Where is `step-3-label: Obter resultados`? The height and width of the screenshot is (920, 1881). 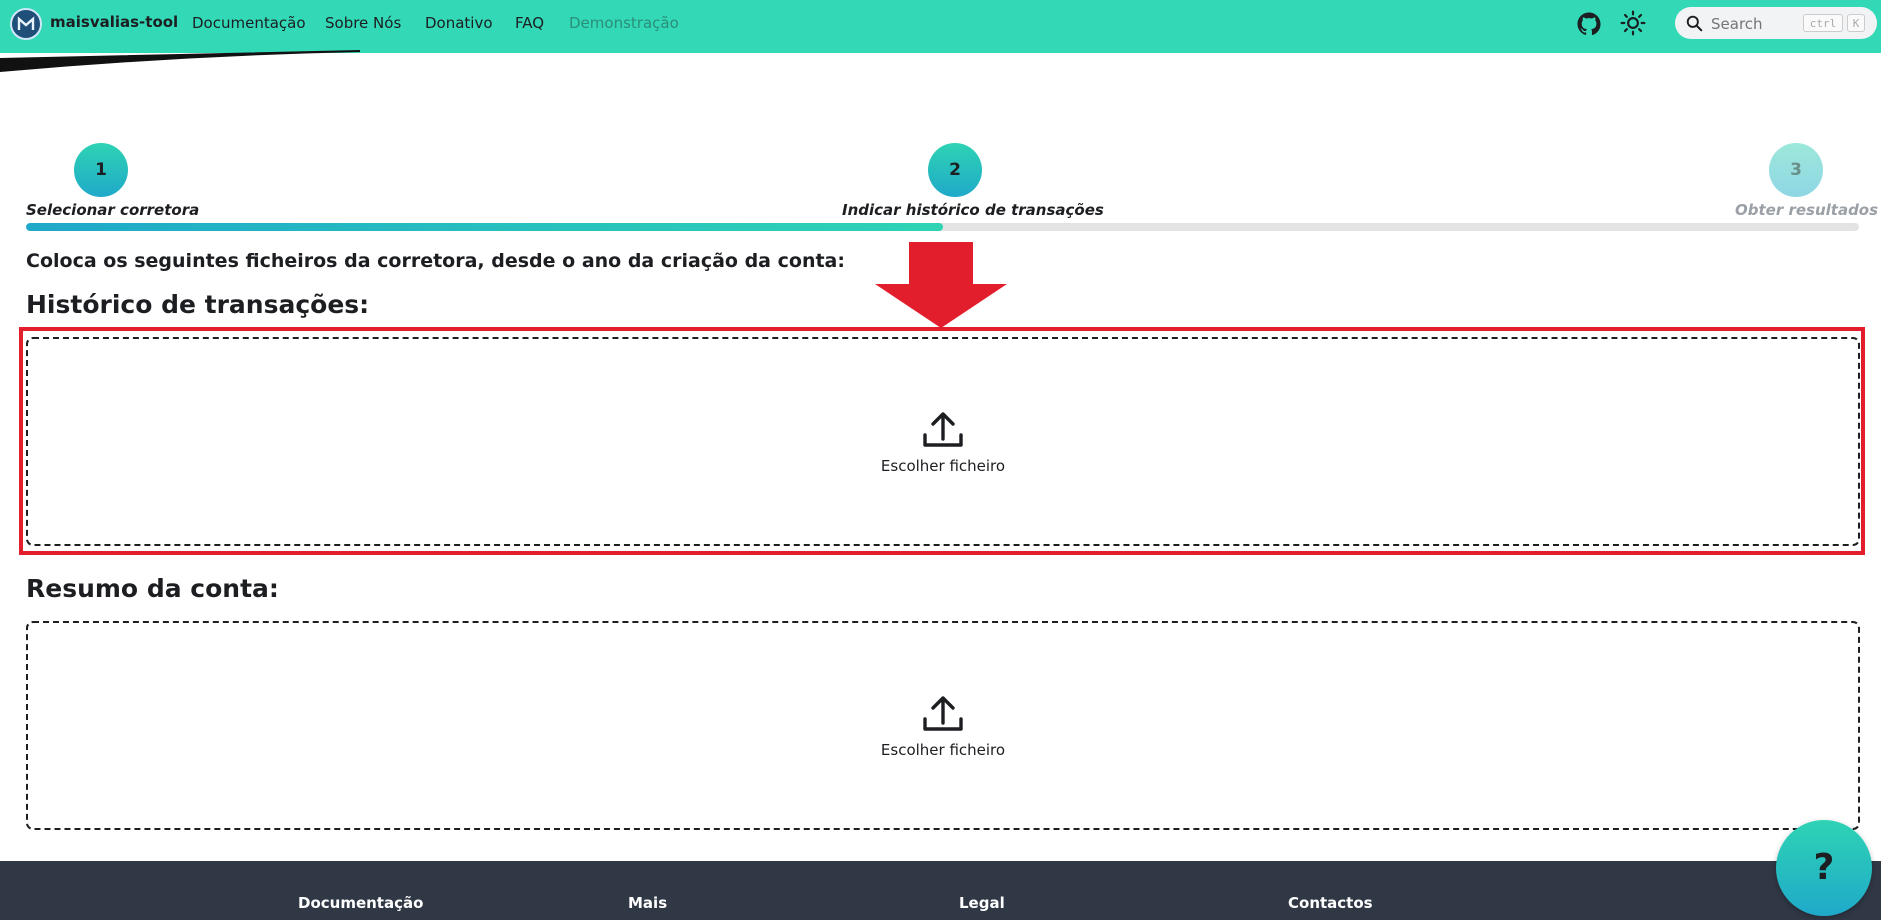 step-3-label: Obter resultados is located at coordinates (1807, 210).